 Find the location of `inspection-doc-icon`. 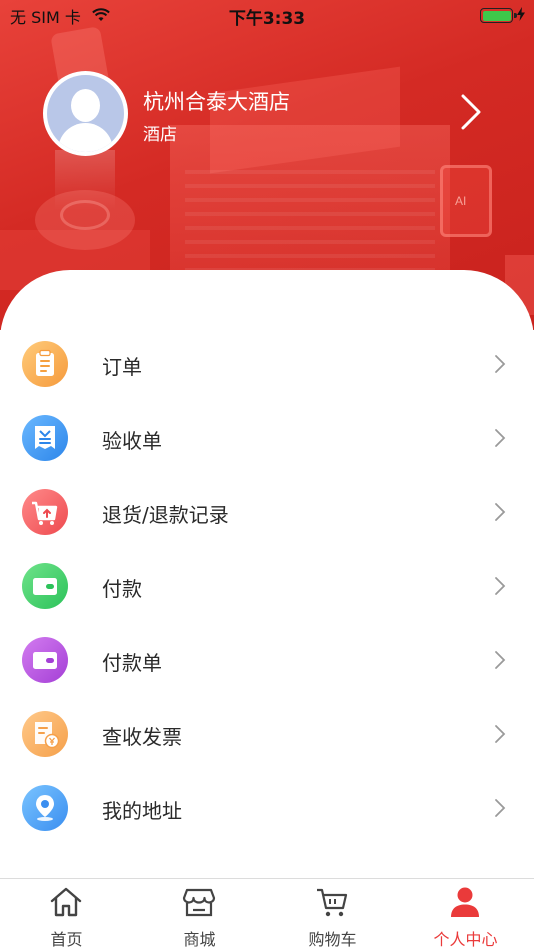

inspection-doc-icon is located at coordinates (45, 438).